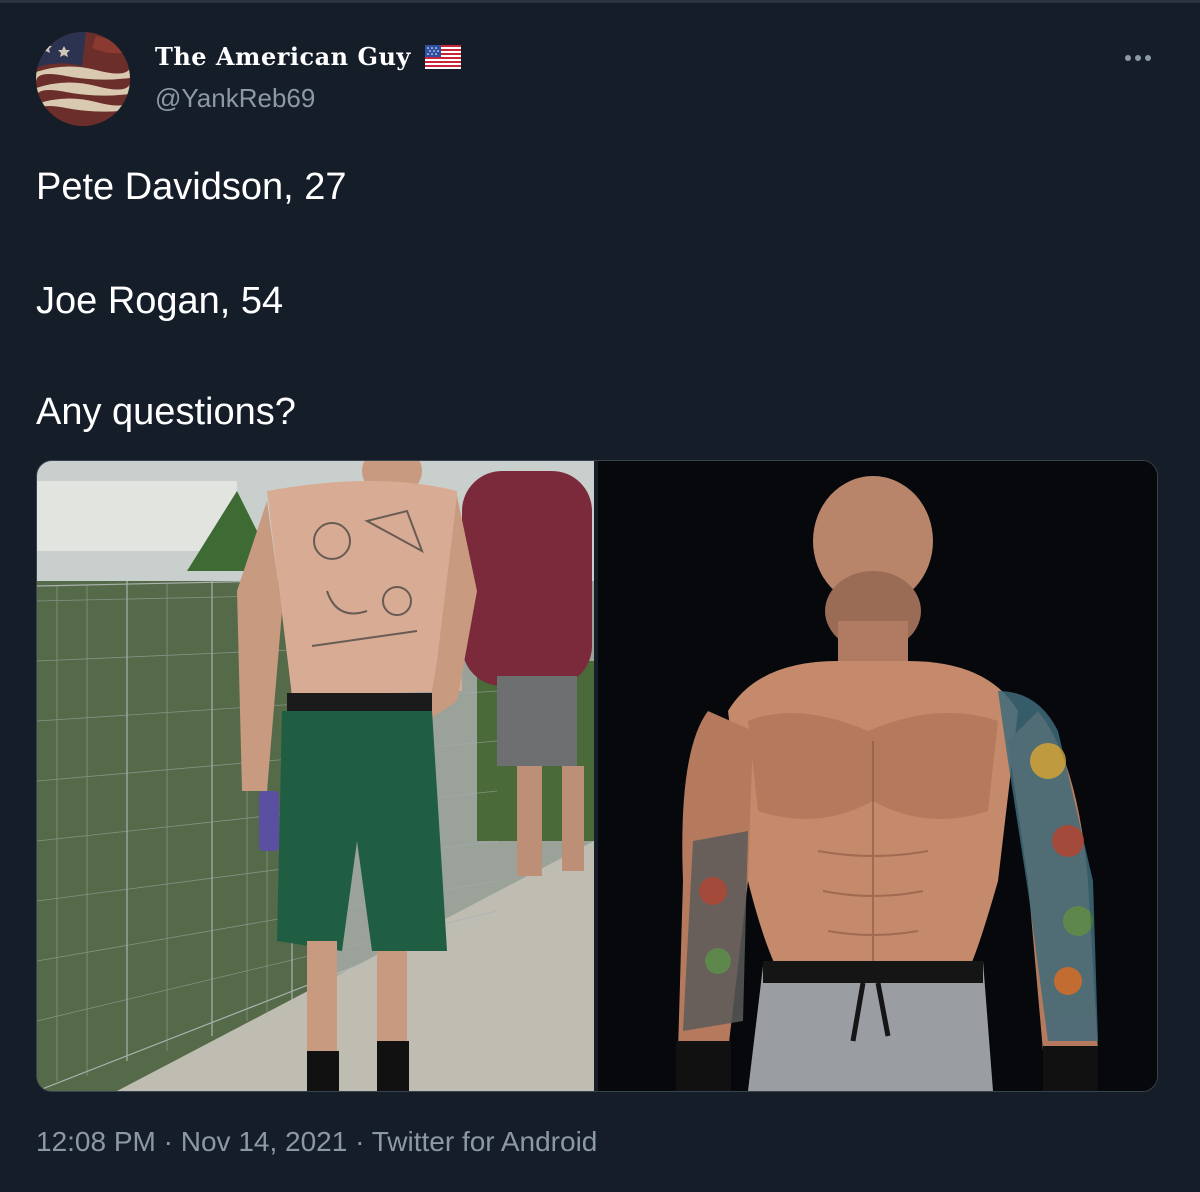  What do you see at coordinates (96, 1141) in the screenshot?
I see `tweet-time: 12:08 PM` at bounding box center [96, 1141].